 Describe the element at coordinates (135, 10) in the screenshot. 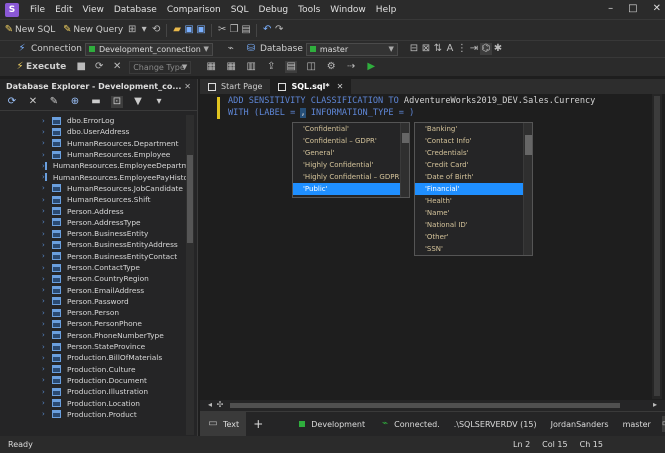

I see `menu-database: Database` at that location.